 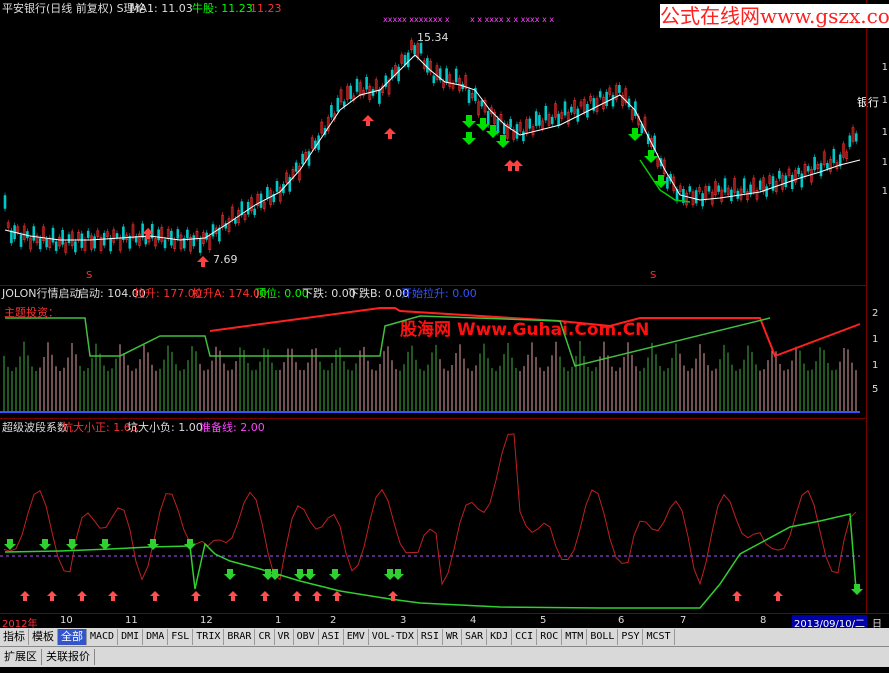 I want to click on tab-boll: BOLL, so click(x=603, y=637).